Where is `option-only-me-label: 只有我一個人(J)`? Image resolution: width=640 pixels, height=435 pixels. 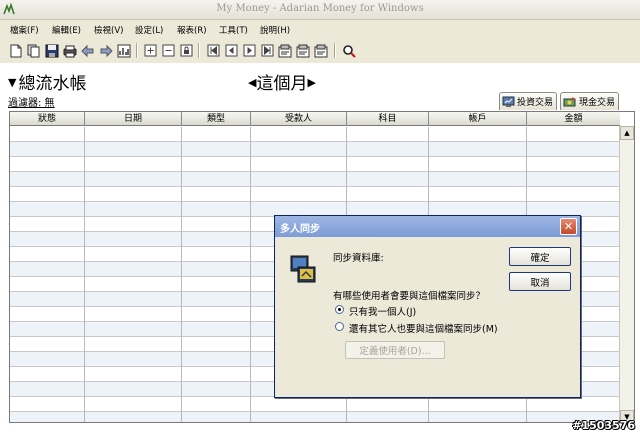
option-only-me-label: 只有我一個人(J) is located at coordinates (382, 311).